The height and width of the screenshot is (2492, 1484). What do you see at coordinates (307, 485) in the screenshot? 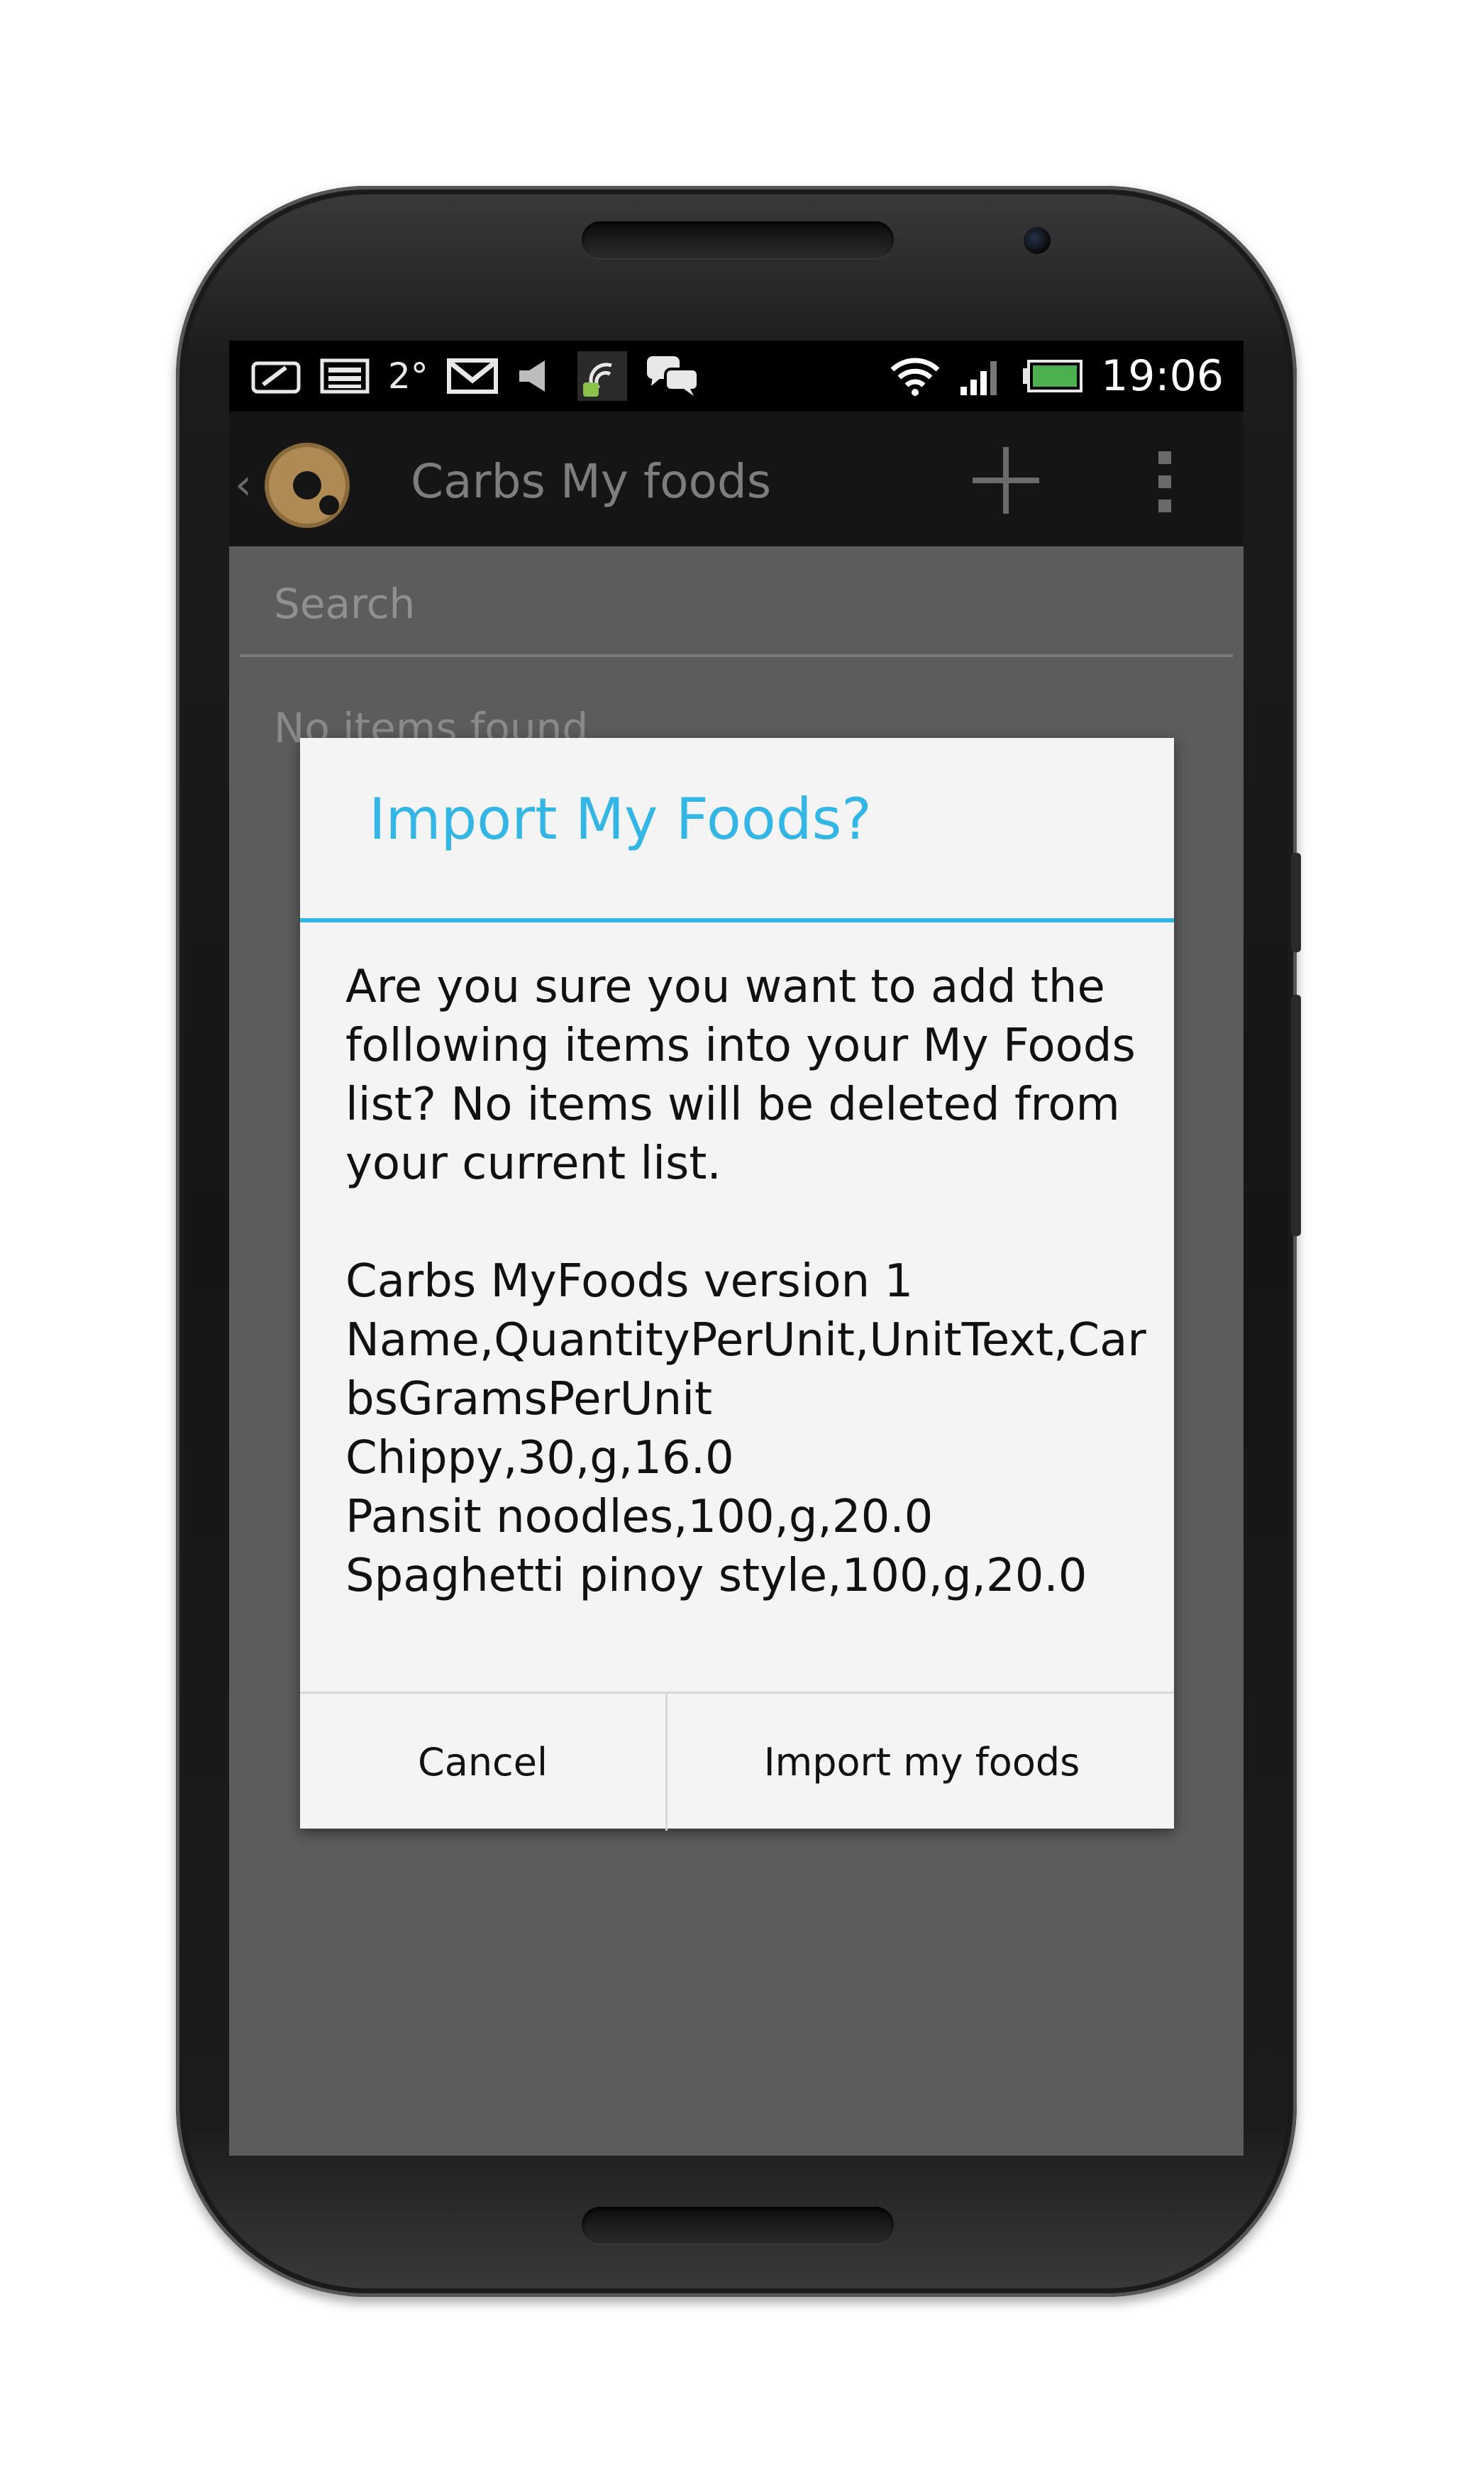
I see `app-logo-icon` at bounding box center [307, 485].